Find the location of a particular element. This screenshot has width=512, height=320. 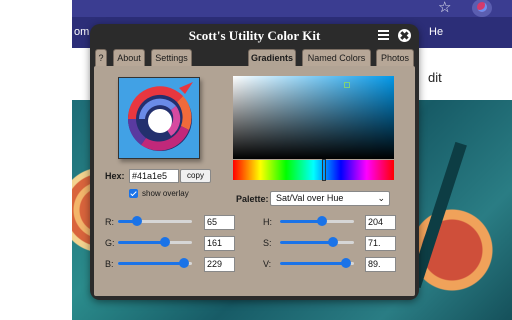

hamburger-menu-icon is located at coordinates (383, 35).